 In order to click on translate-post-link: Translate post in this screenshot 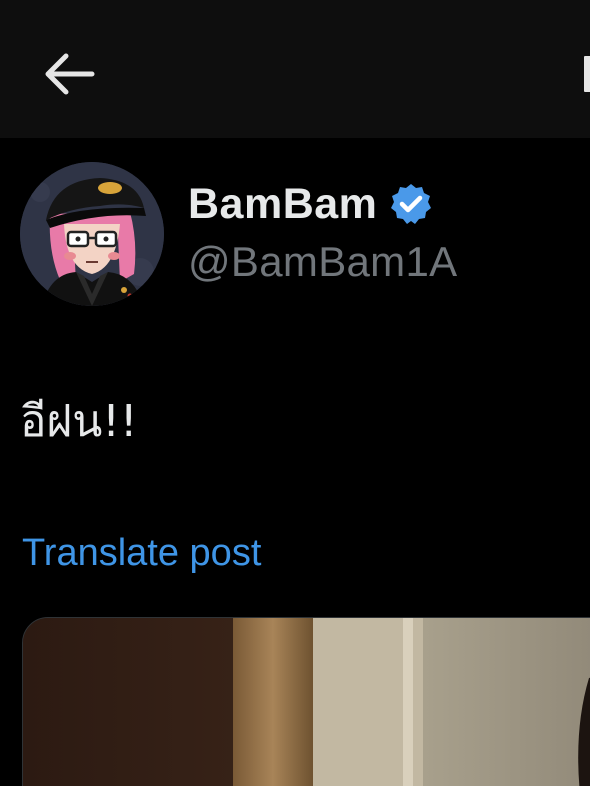, I will do `click(141, 553)`.